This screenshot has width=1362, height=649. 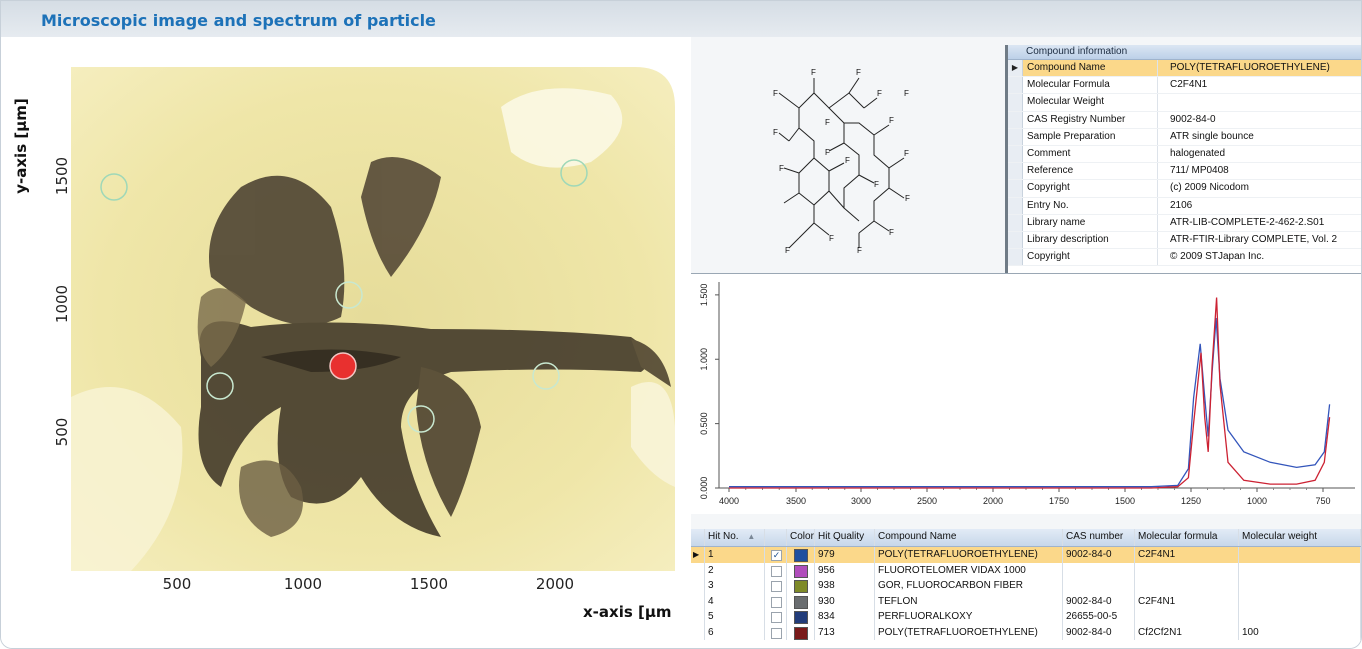 I want to click on hit-checkbox: ✓, so click(x=776, y=555).